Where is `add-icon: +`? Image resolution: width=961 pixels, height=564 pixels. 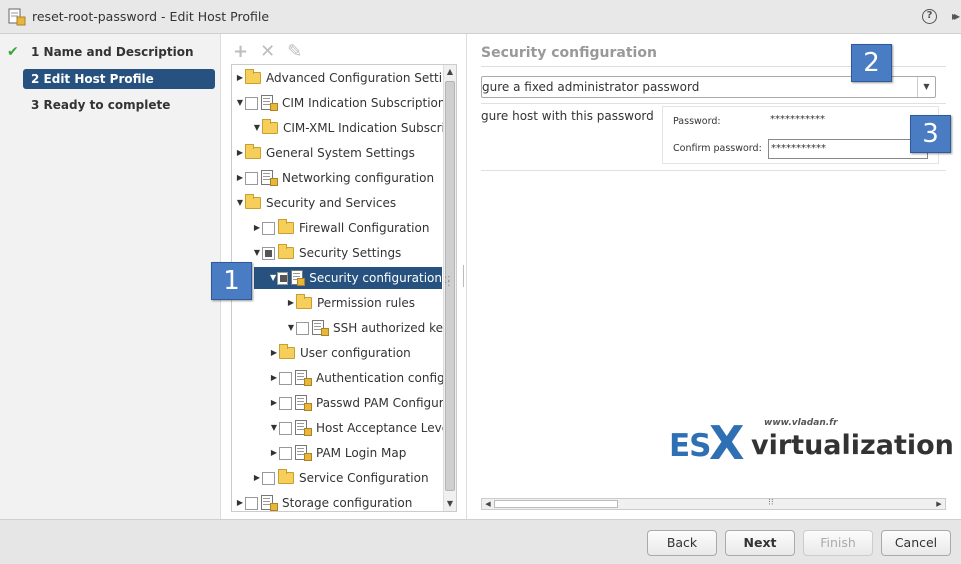
add-icon: + is located at coordinates (240, 51).